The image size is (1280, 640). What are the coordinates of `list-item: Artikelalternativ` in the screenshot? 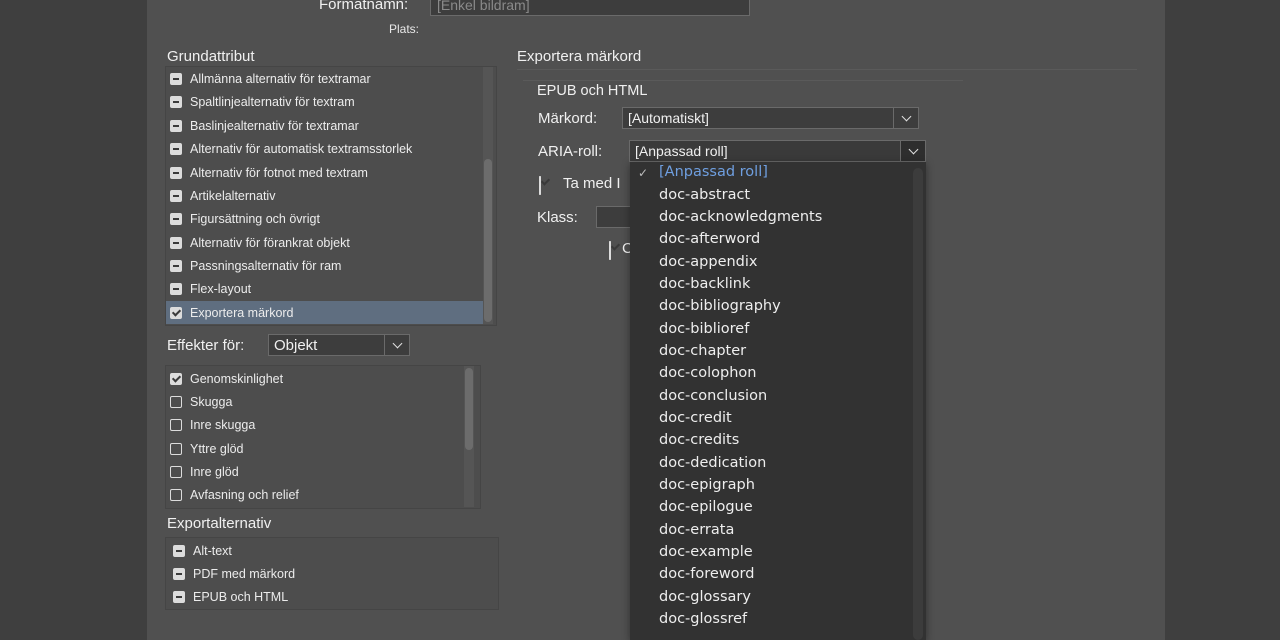 It's located at (222, 195).